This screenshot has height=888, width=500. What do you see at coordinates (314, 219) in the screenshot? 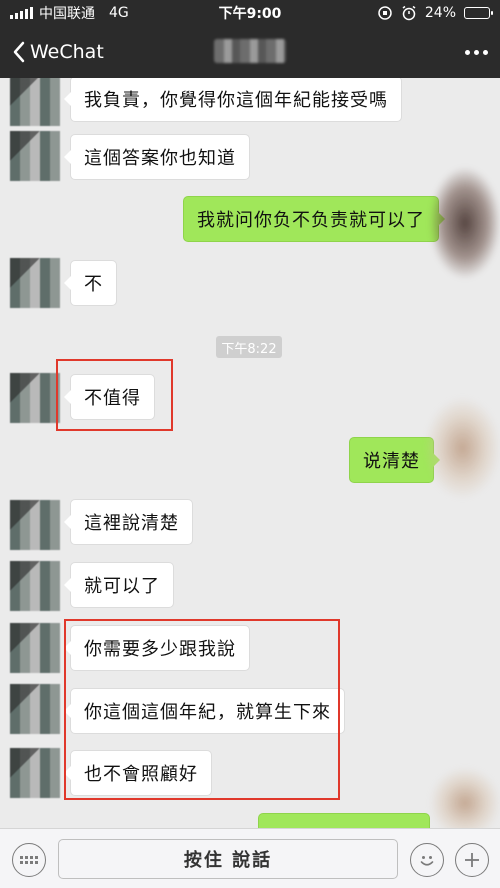
I see `outgoing-message: 我就问你负不负责就可以了` at bounding box center [314, 219].